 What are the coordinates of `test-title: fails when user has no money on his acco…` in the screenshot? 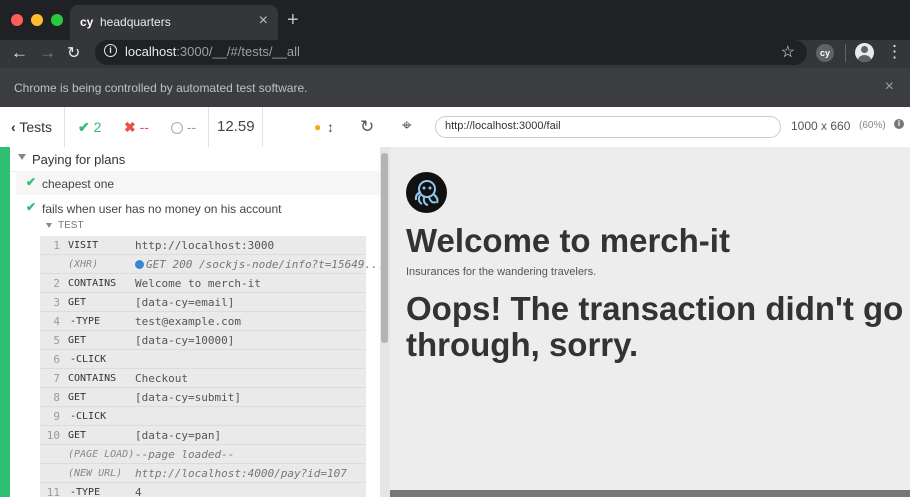 It's located at (162, 209).